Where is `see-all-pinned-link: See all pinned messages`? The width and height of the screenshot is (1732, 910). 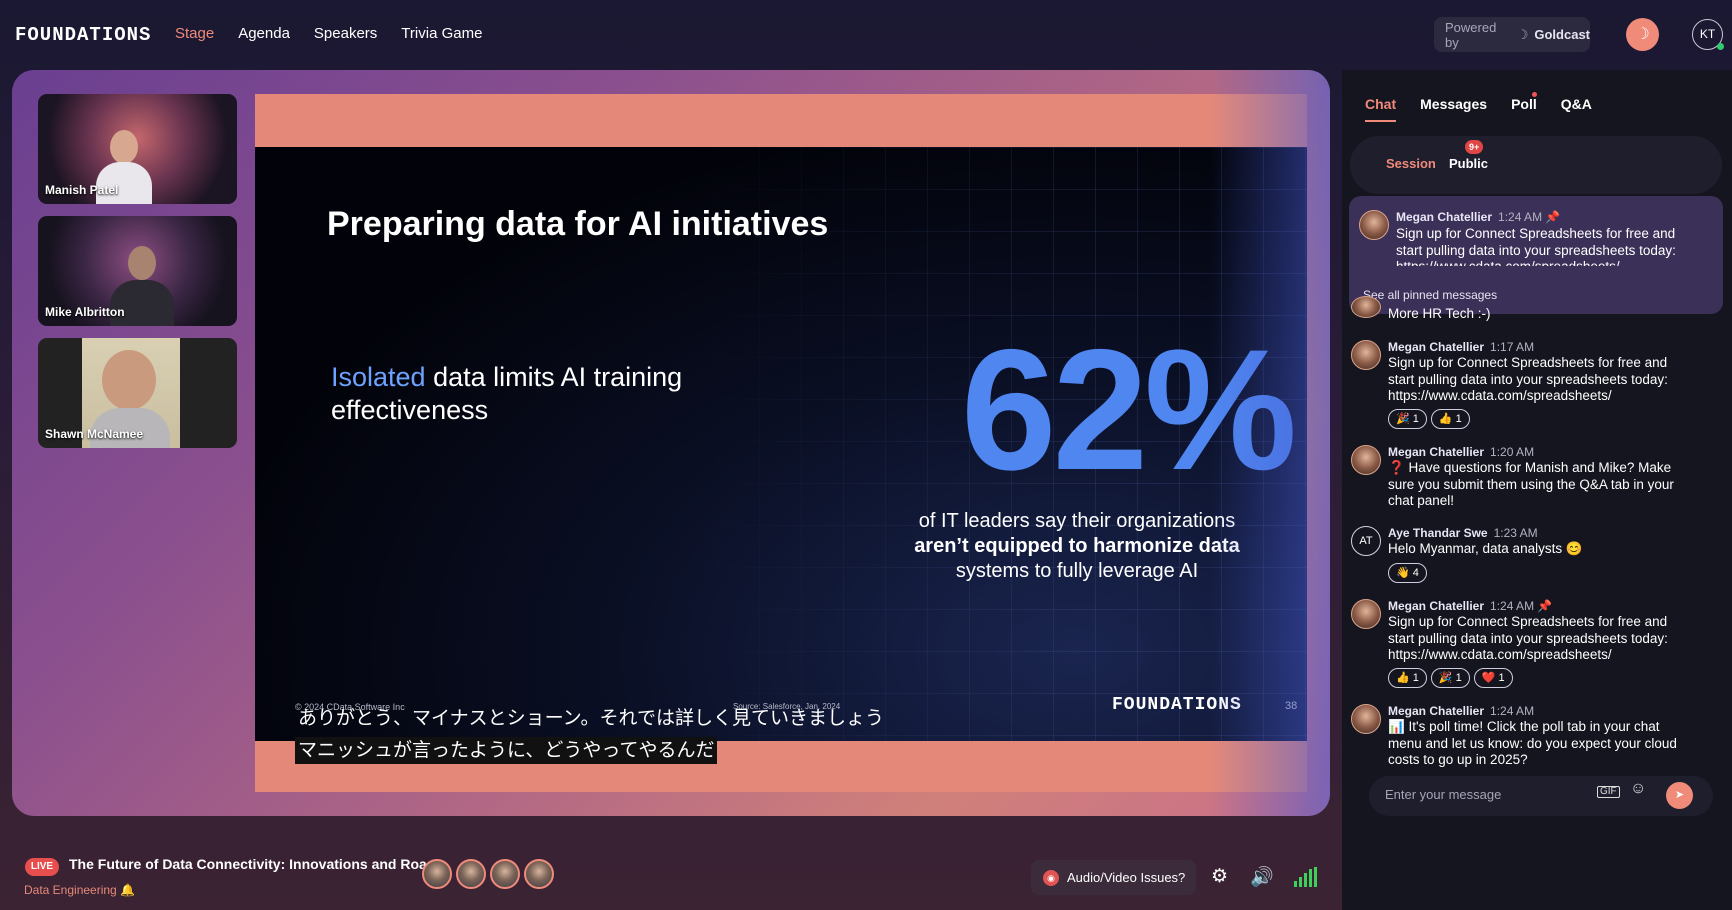 see-all-pinned-link: See all pinned messages is located at coordinates (1430, 295).